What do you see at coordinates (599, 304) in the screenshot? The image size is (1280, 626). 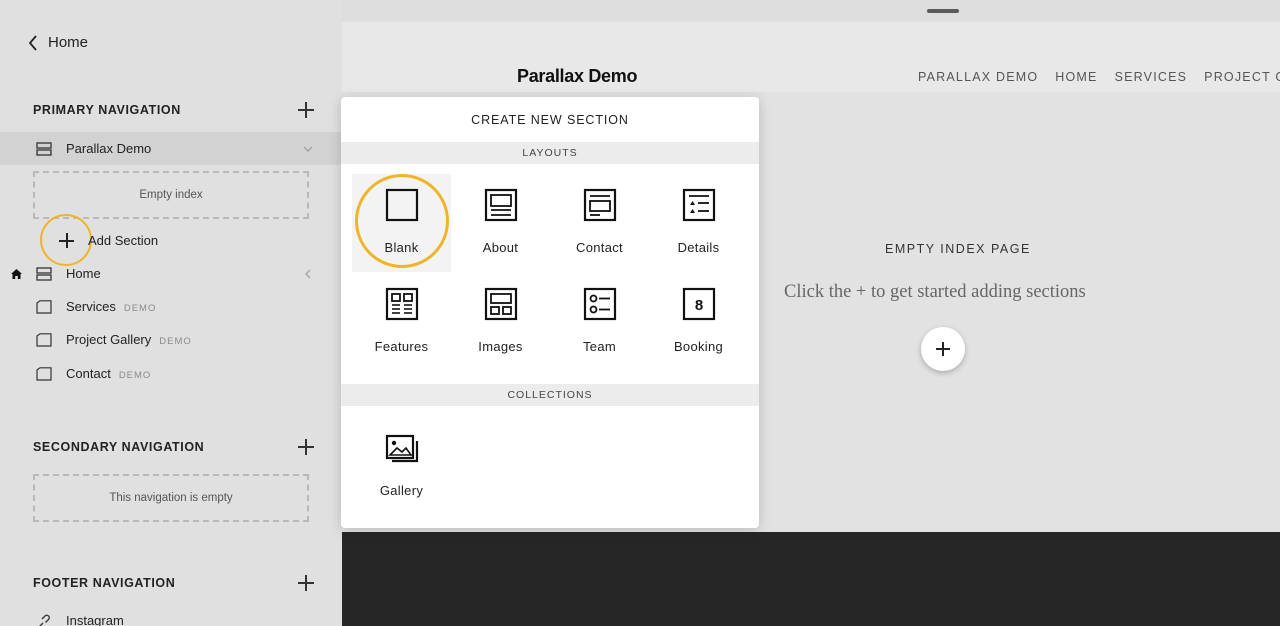 I see `team-icon` at bounding box center [599, 304].